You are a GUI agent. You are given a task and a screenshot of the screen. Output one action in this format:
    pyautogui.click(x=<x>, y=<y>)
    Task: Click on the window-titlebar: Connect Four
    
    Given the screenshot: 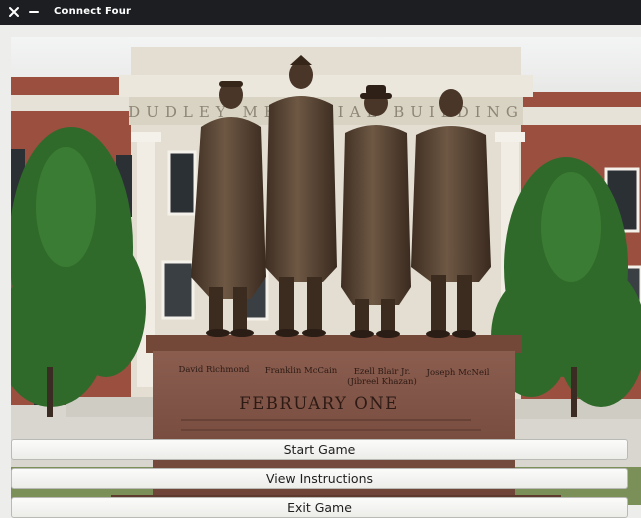 What is the action you would take?
    pyautogui.click(x=320, y=12)
    